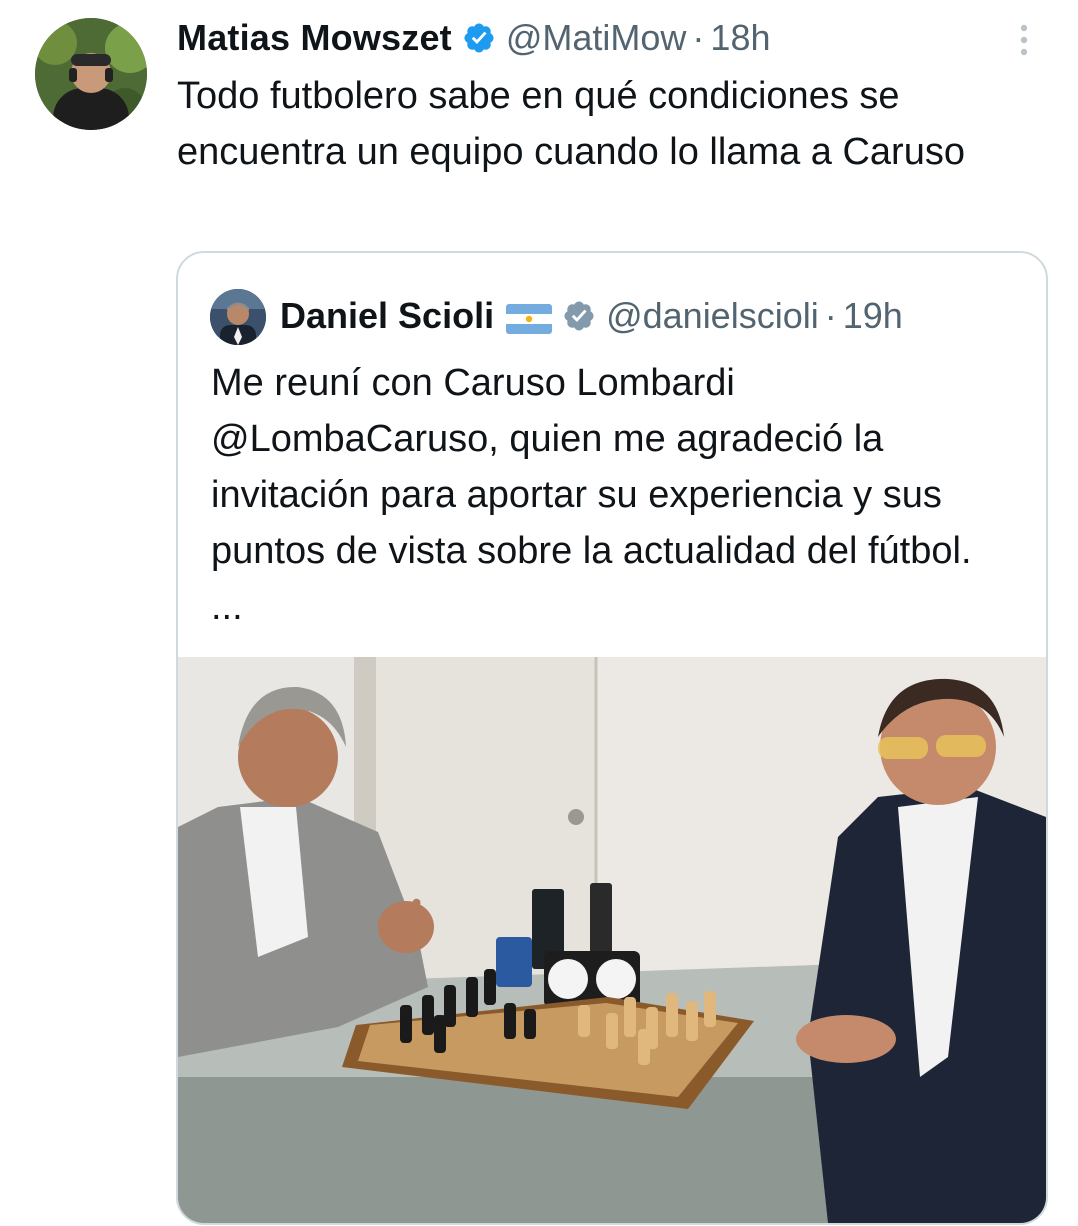 The width and height of the screenshot is (1078, 1226). I want to click on quoted-handle: @danielscioli, so click(712, 316).